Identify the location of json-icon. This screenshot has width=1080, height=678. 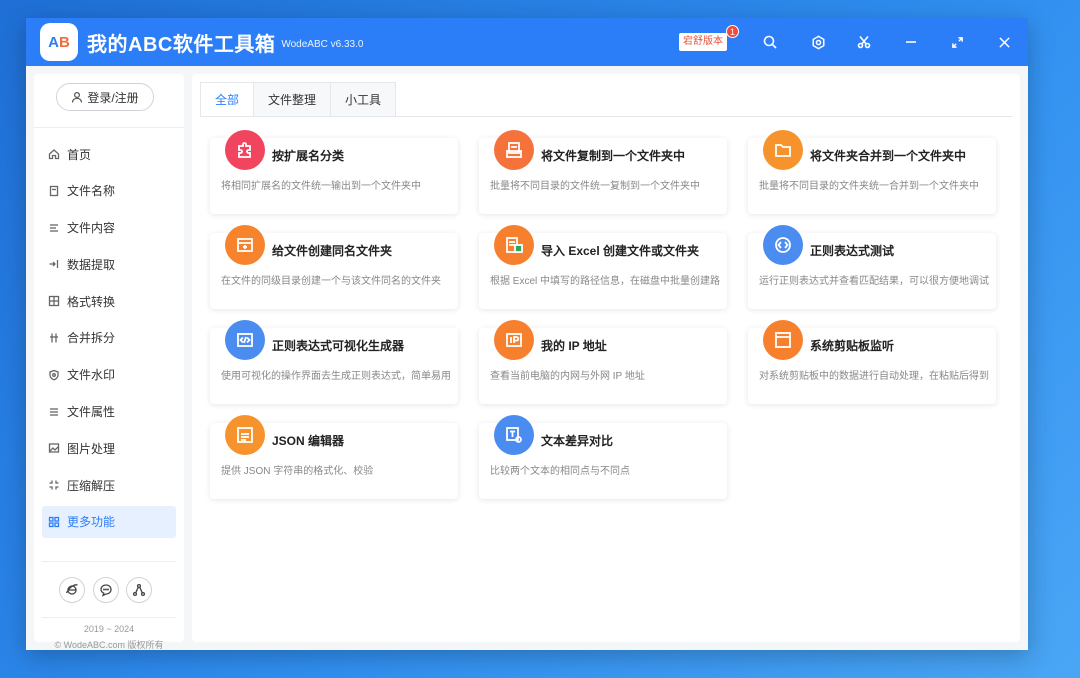
(245, 435).